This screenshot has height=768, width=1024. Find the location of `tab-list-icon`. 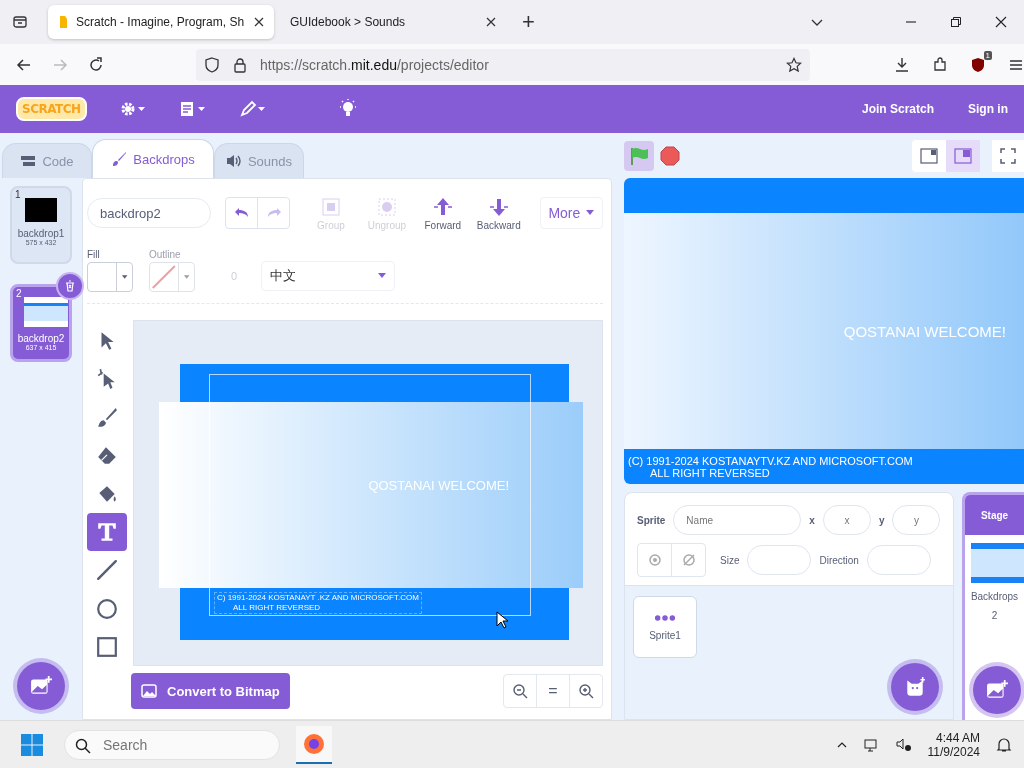

tab-list-icon is located at coordinates (20, 22).